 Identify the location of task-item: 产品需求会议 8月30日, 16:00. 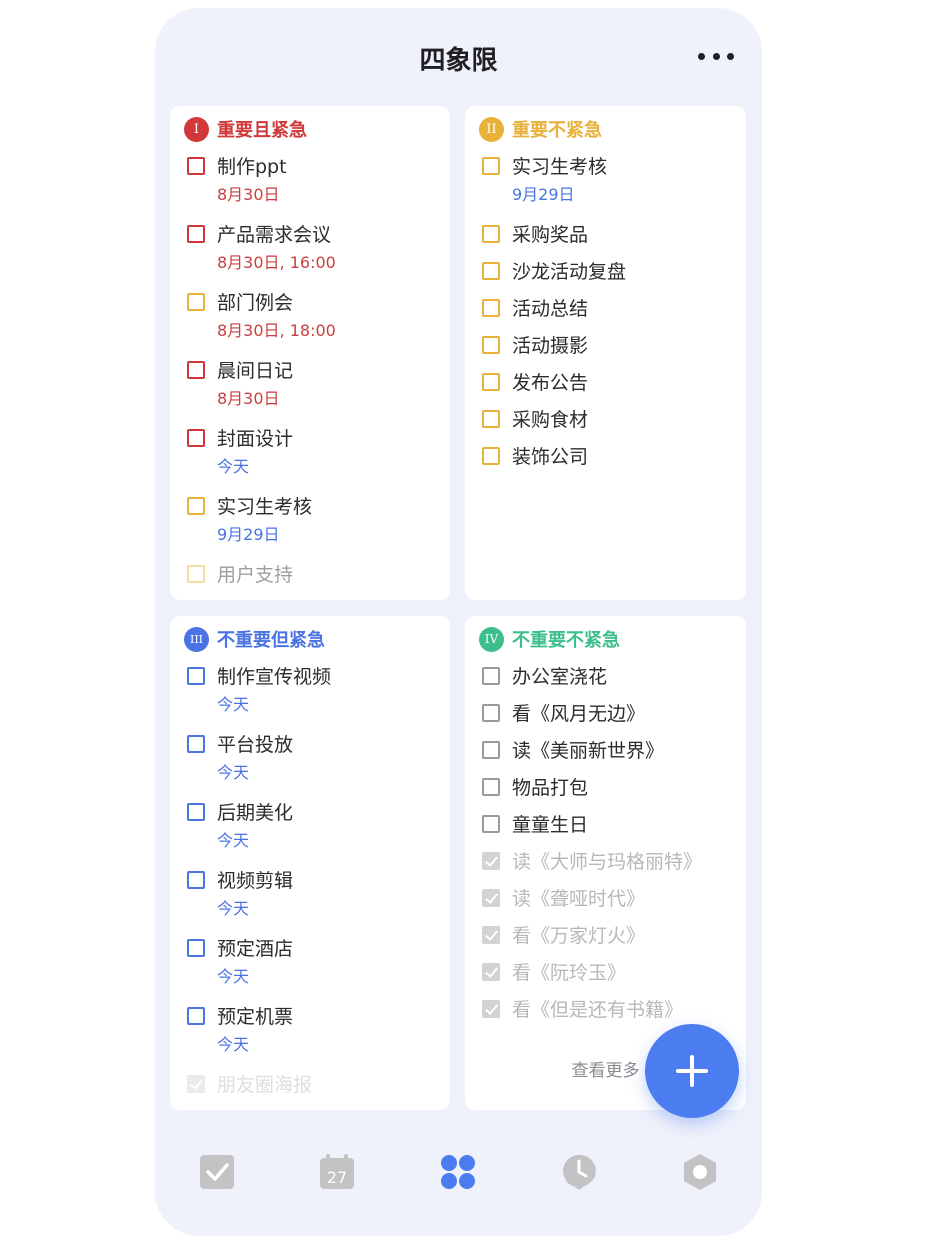
(313, 254).